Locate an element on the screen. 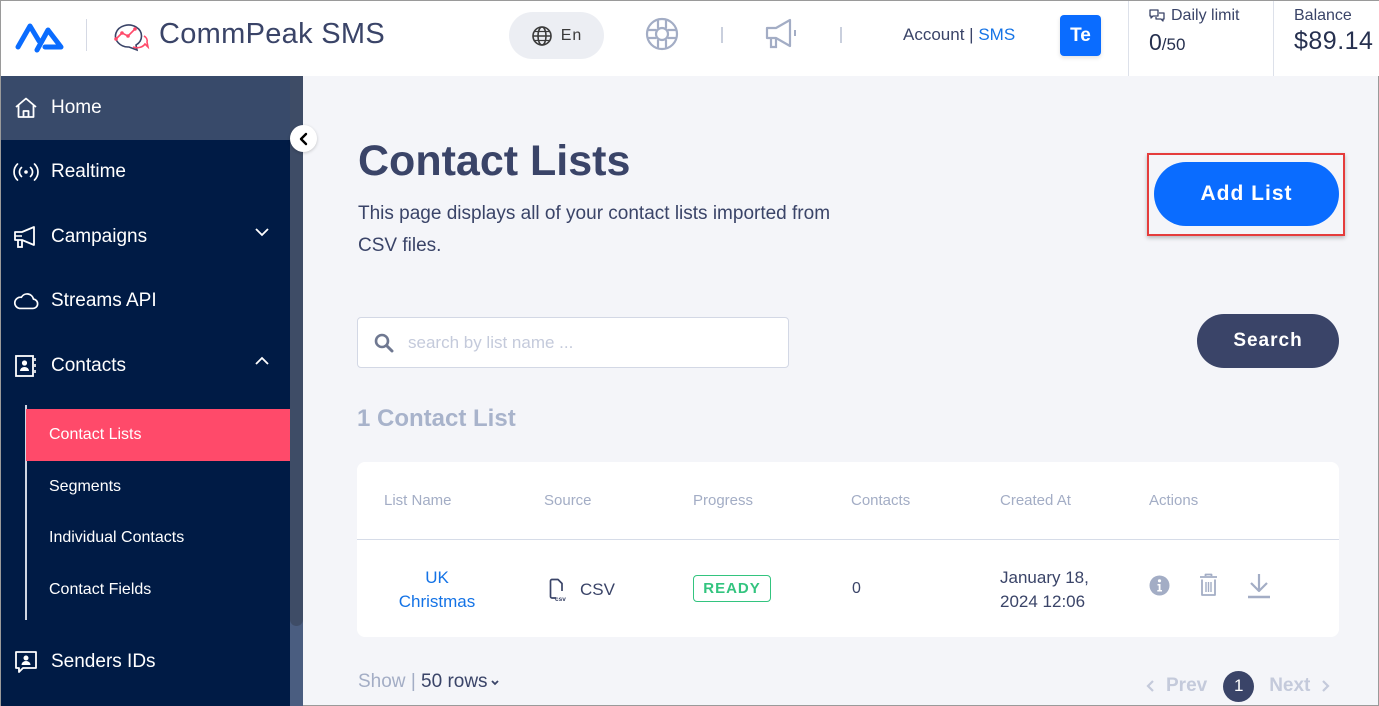  sidebar-item-label: Contacts is located at coordinates (88, 365).